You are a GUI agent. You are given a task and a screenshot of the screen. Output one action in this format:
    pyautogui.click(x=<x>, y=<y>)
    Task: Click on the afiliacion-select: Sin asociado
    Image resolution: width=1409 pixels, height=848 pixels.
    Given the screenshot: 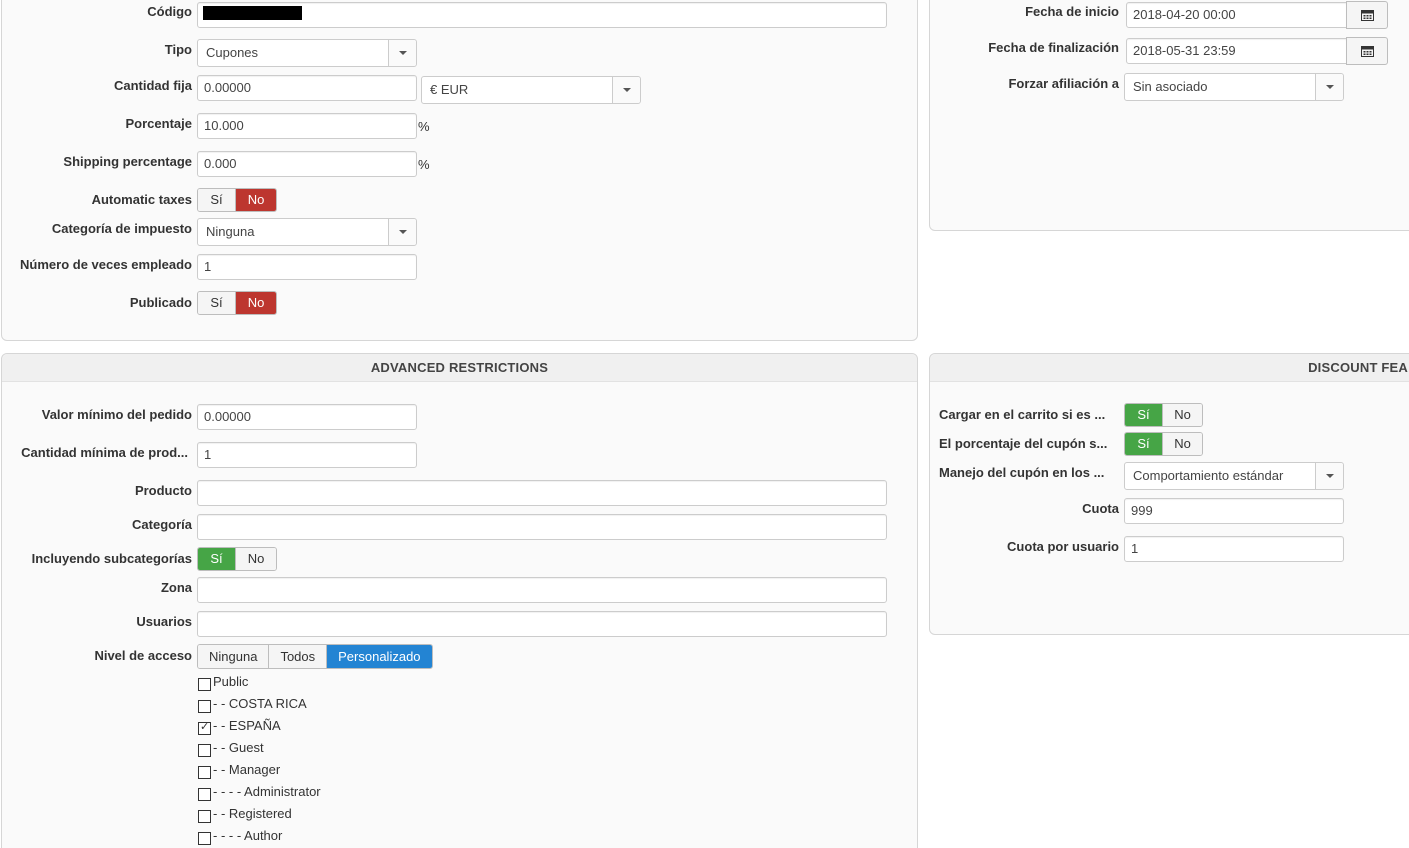 What is the action you would take?
    pyautogui.click(x=1234, y=87)
    